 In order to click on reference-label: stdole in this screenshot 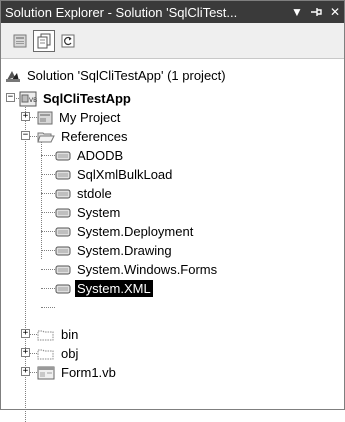, I will do `click(94, 193)`.